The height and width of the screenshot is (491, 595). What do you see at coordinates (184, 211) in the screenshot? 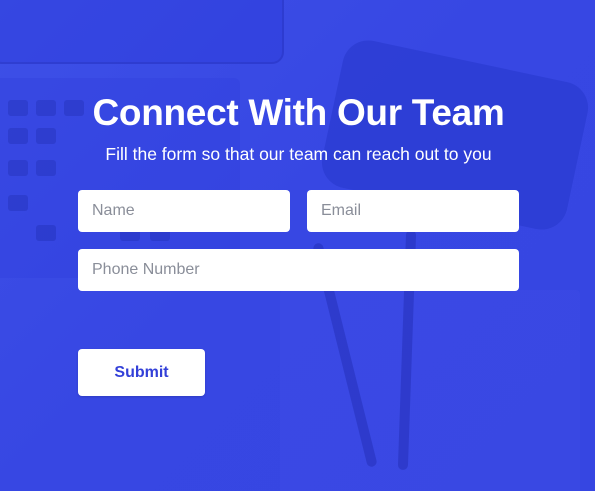
I see `name-input` at bounding box center [184, 211].